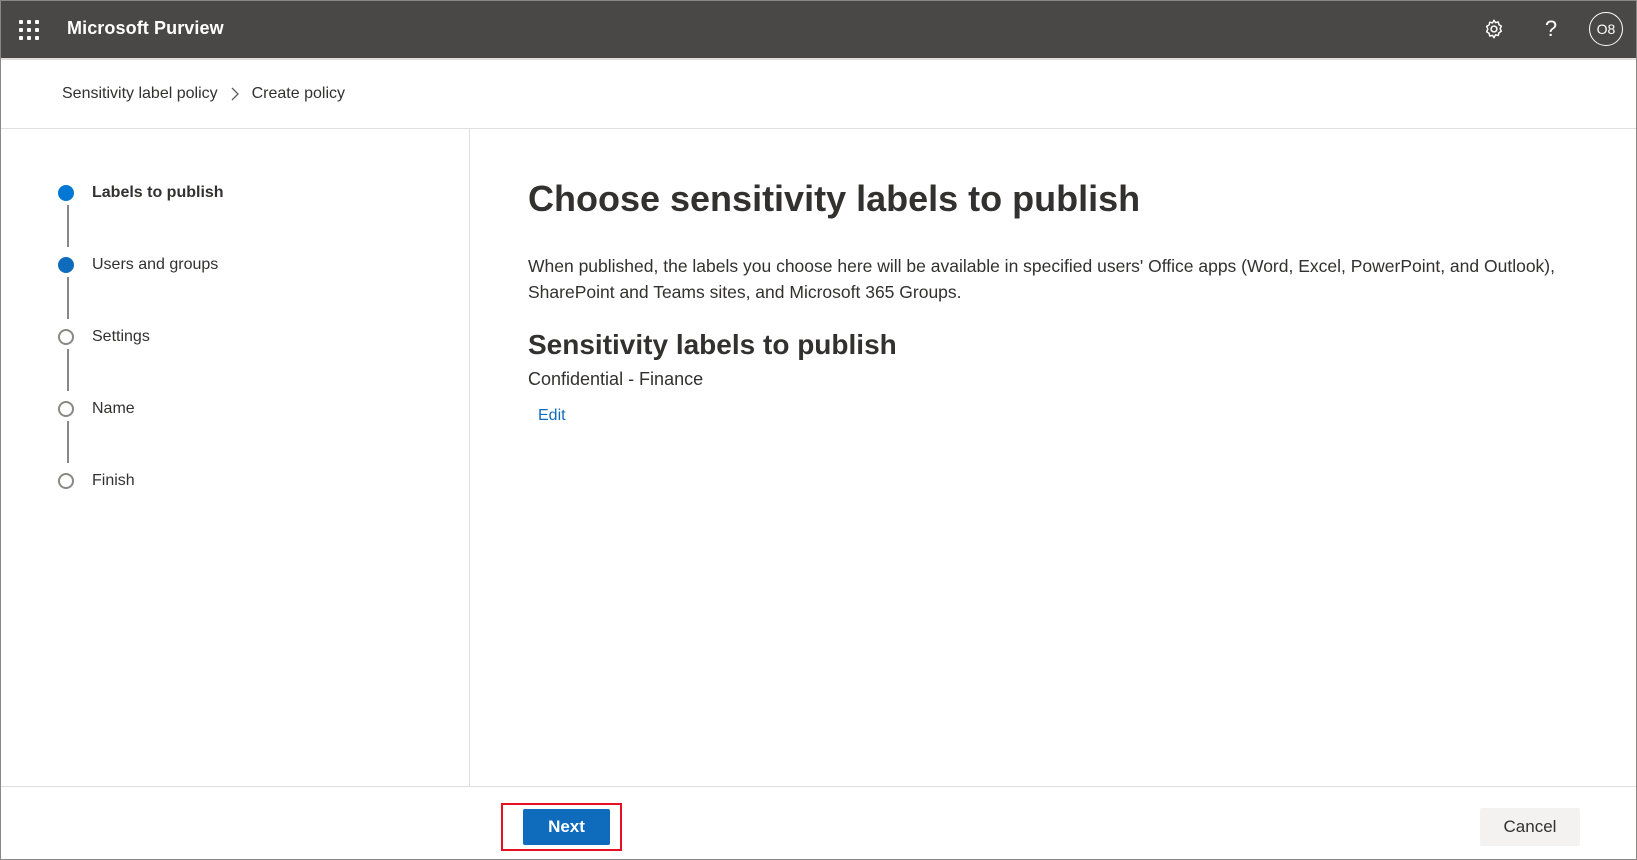  I want to click on step-label: Settings, so click(121, 336).